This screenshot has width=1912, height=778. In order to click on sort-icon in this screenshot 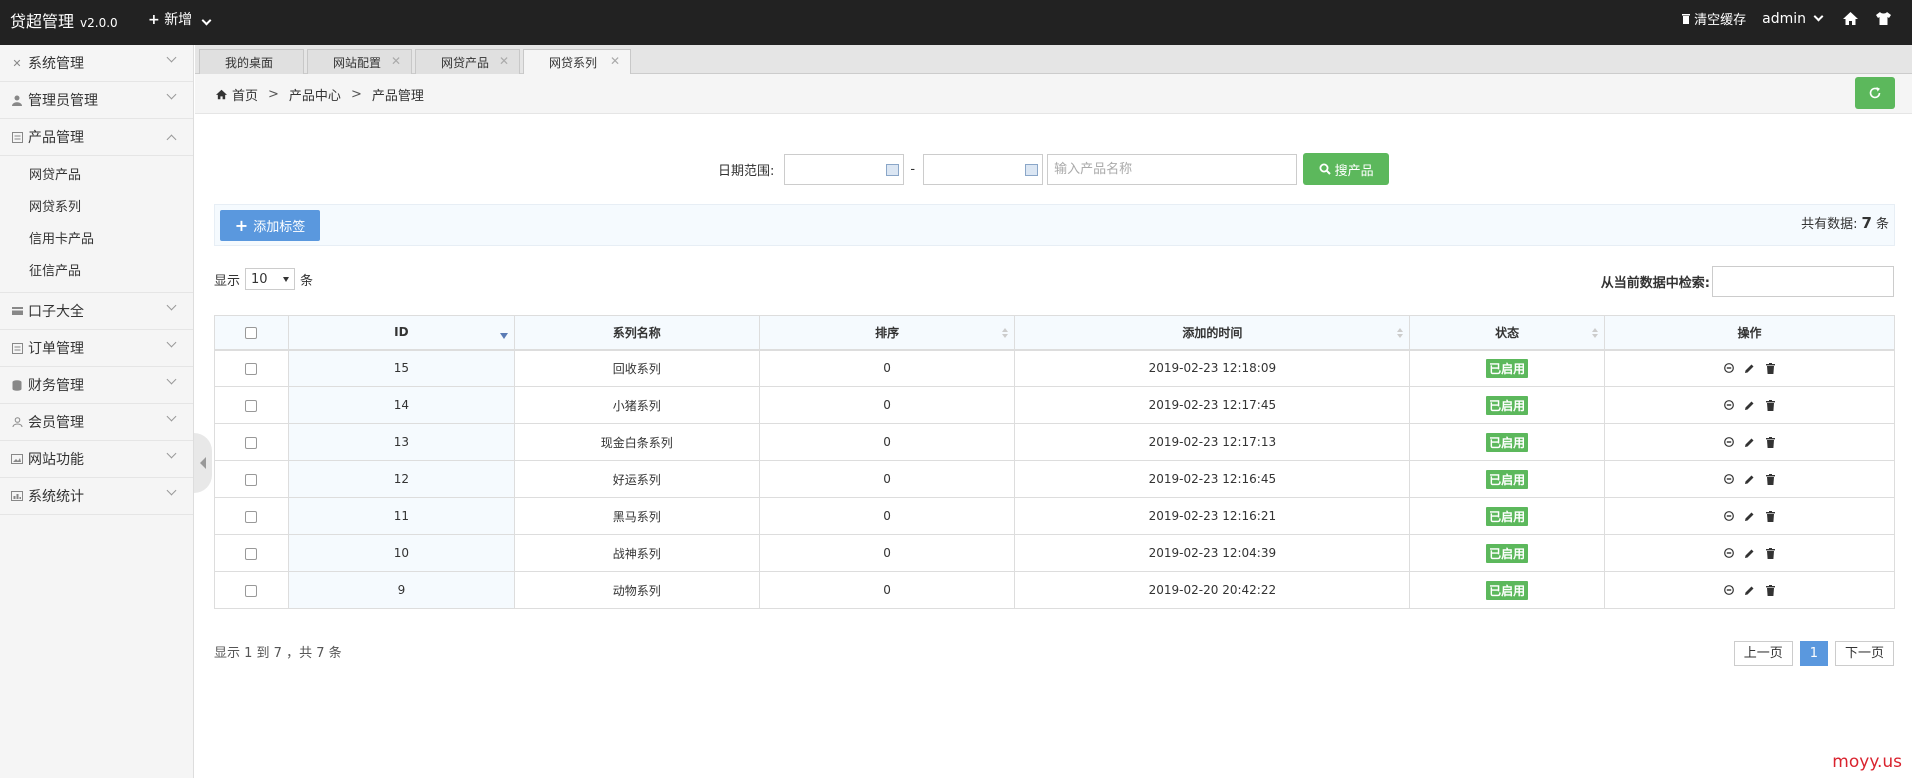, I will do `click(1400, 334)`.